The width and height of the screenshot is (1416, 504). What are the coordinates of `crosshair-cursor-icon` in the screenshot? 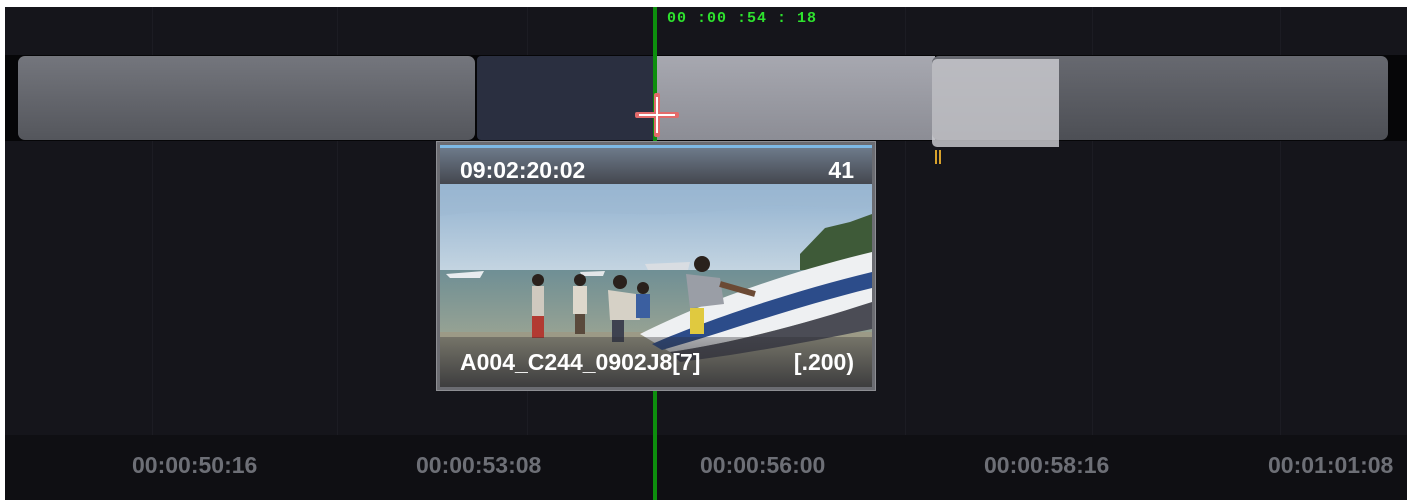 It's located at (657, 115).